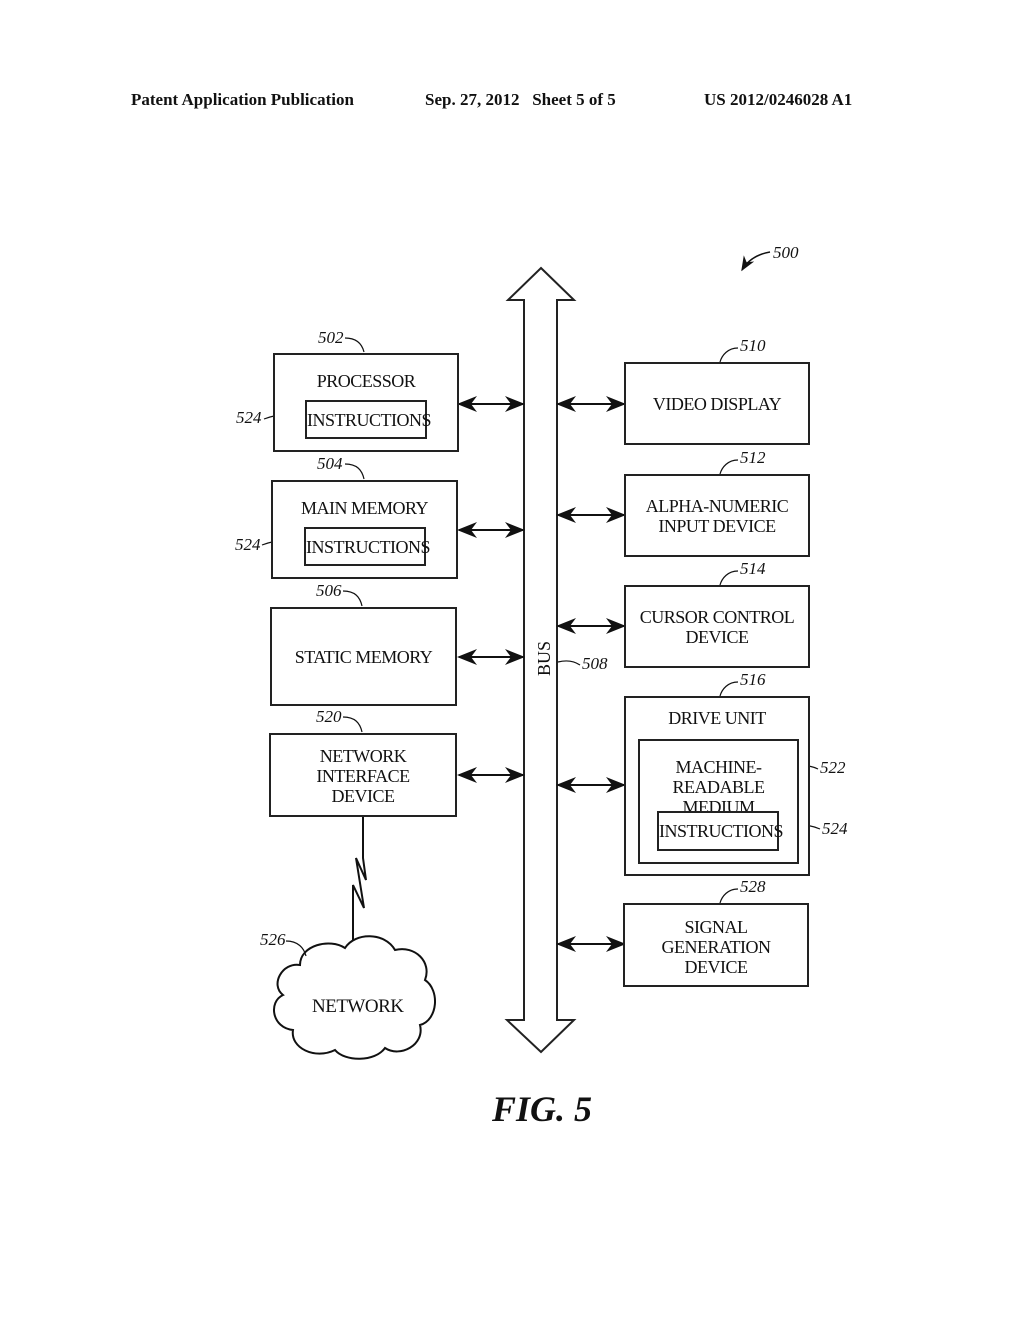 This screenshot has width=1024, height=1320. What do you see at coordinates (329, 716) in the screenshot?
I see `ref-520: 520` at bounding box center [329, 716].